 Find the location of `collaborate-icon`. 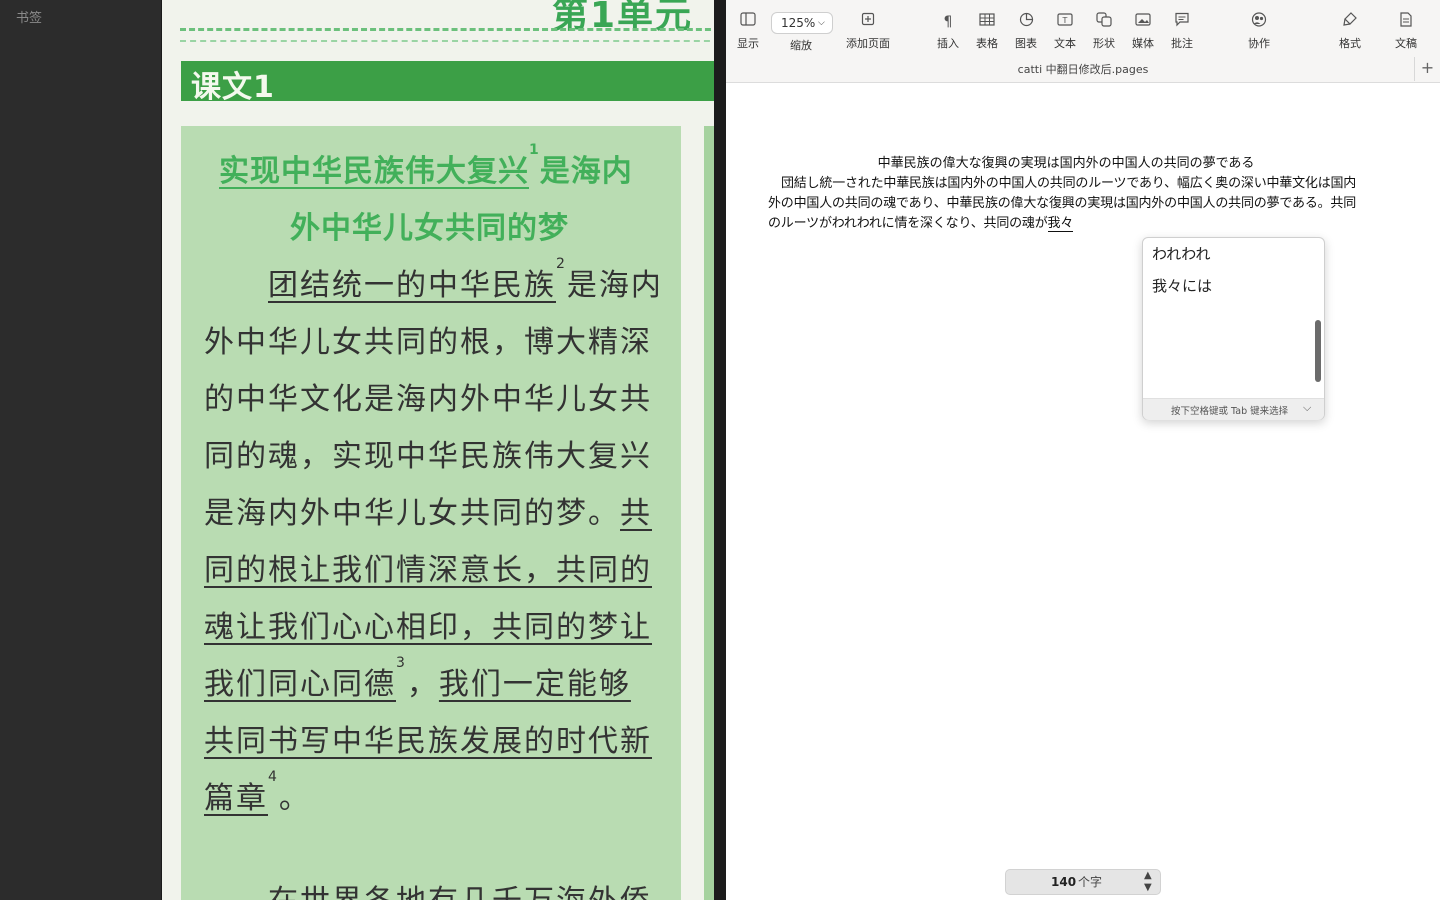

collaborate-icon is located at coordinates (1259, 22).